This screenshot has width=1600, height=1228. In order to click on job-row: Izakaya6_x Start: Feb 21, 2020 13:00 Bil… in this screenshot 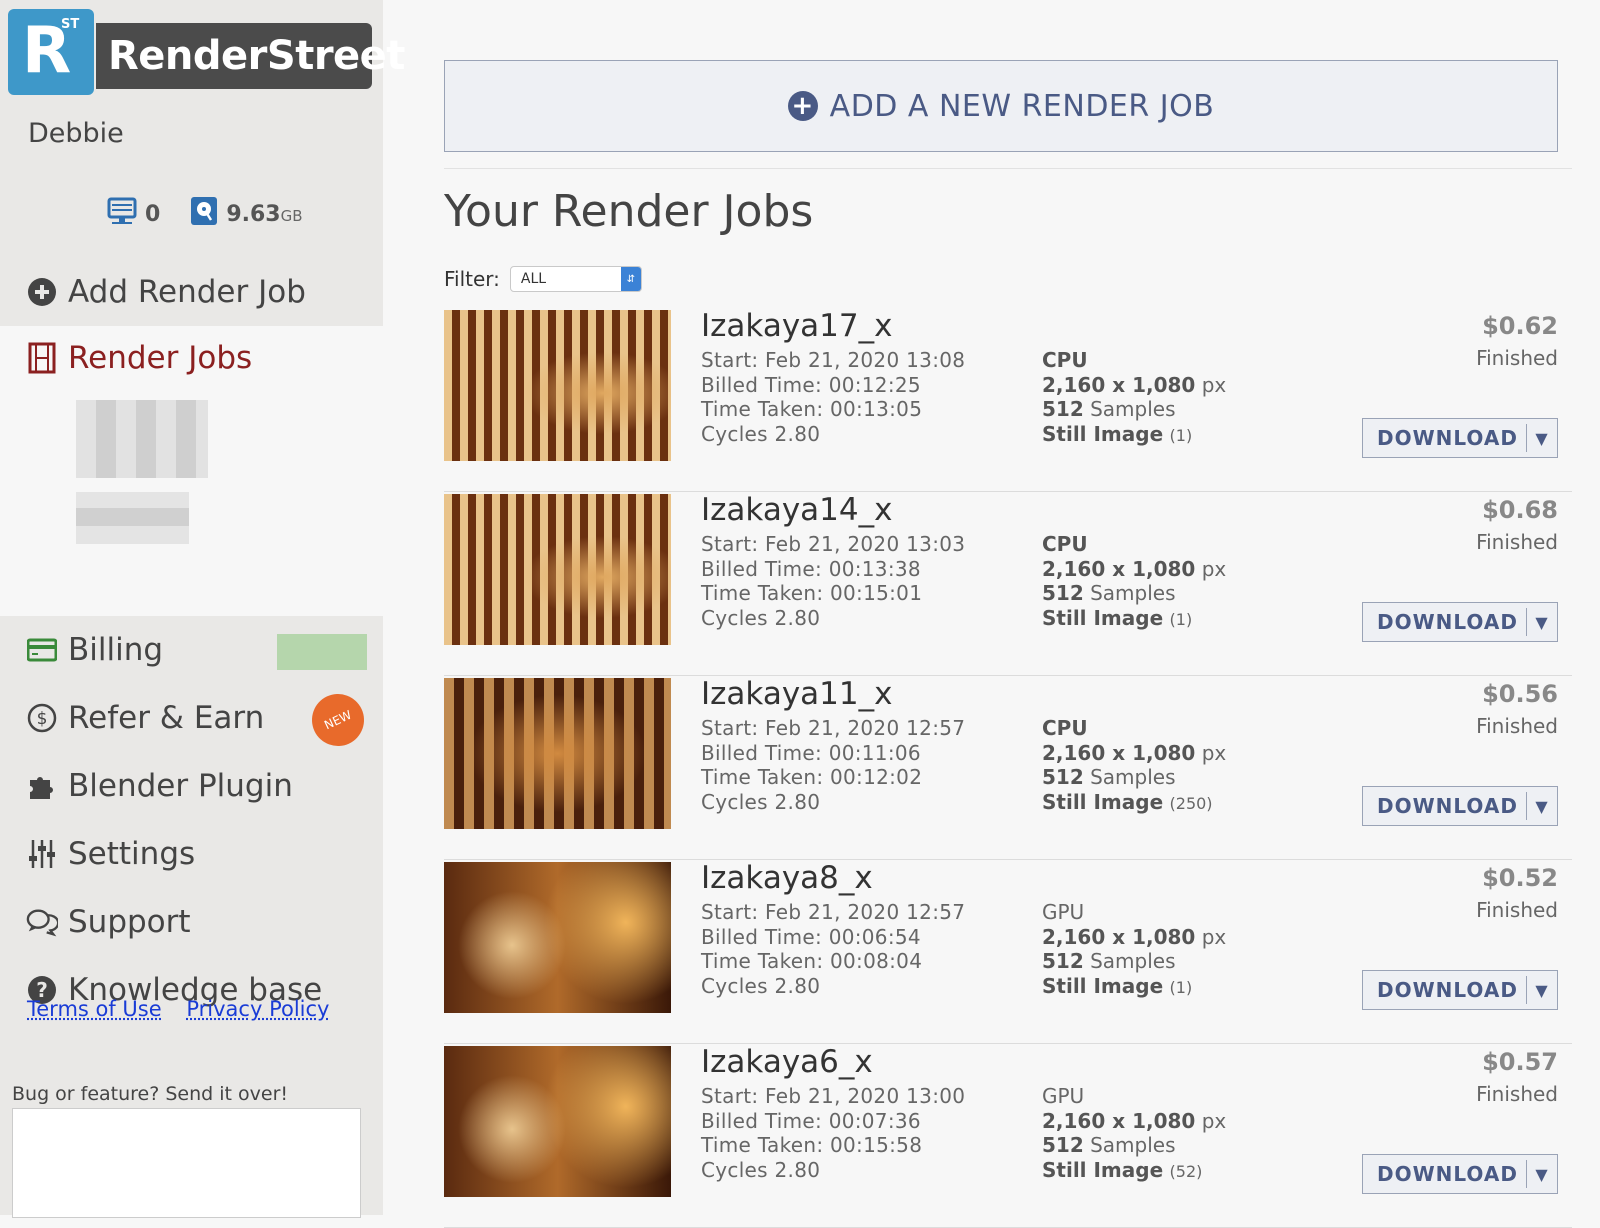, I will do `click(1008, 1136)`.